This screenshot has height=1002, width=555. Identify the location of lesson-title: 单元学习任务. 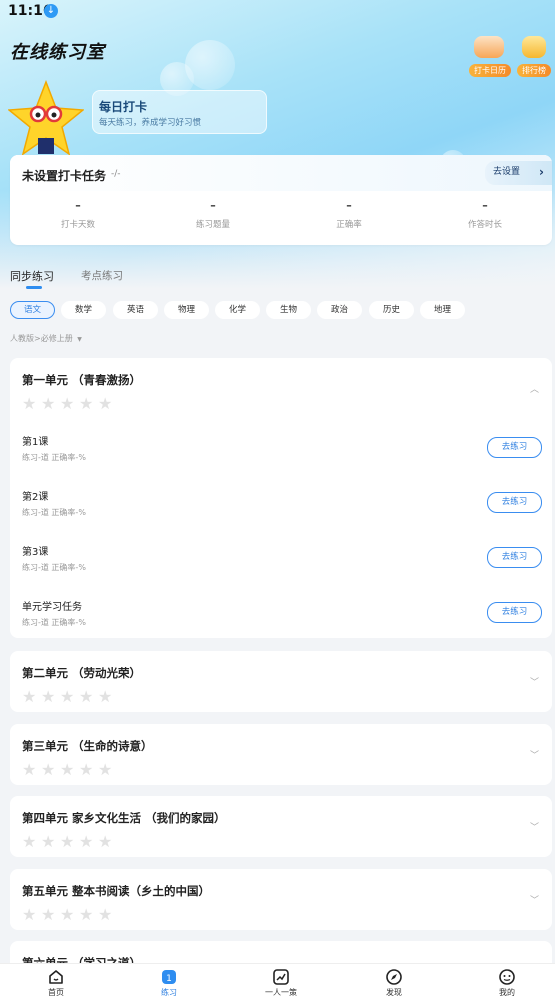
(52, 607).